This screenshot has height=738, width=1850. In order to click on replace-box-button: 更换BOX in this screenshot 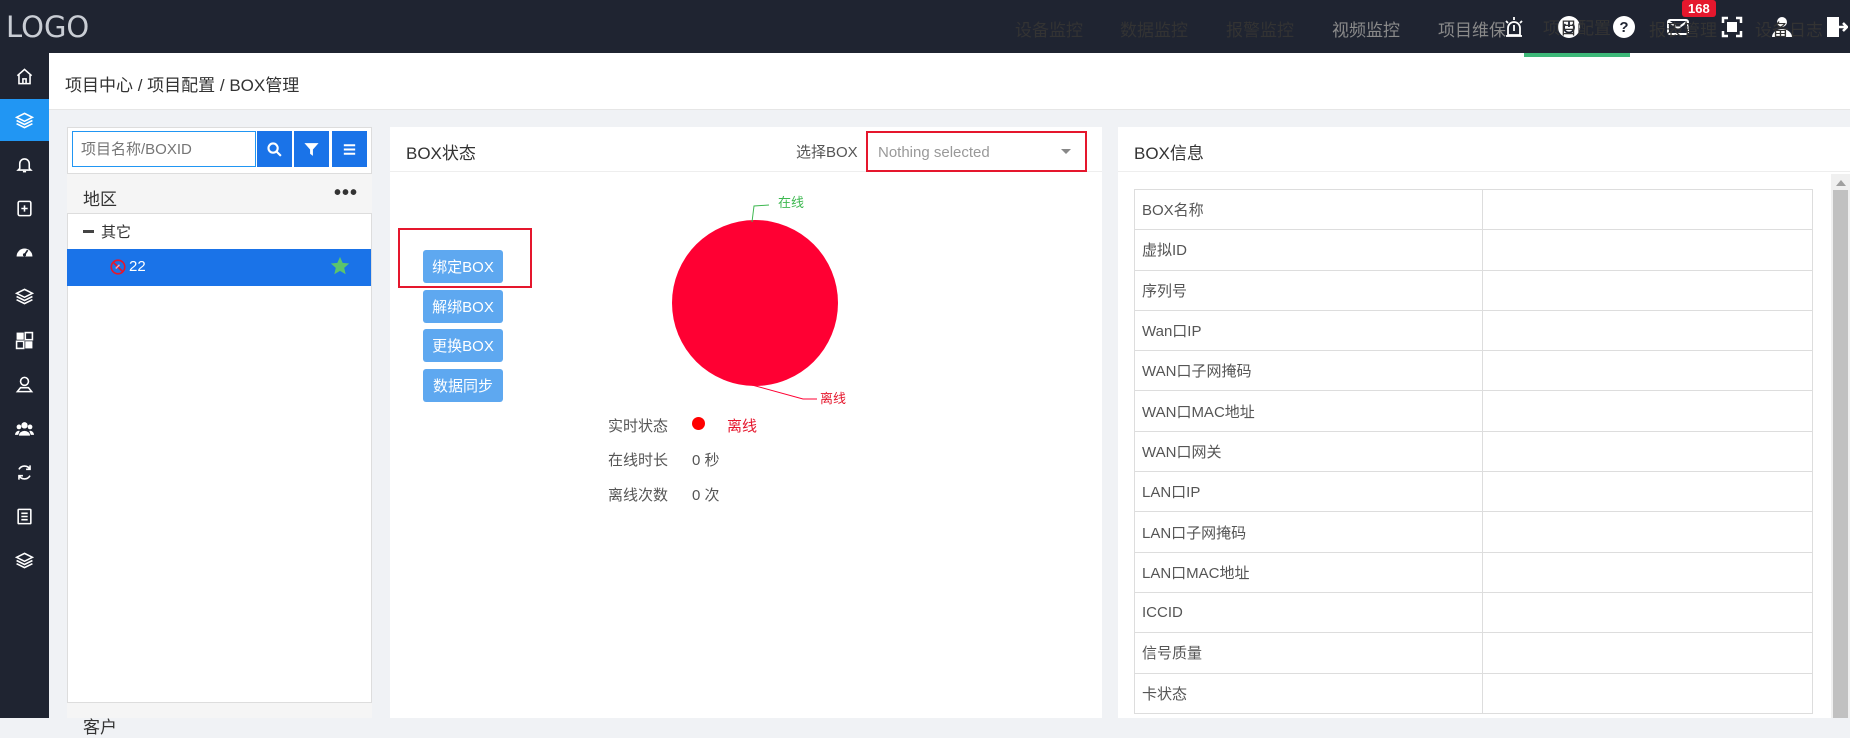, I will do `click(463, 345)`.